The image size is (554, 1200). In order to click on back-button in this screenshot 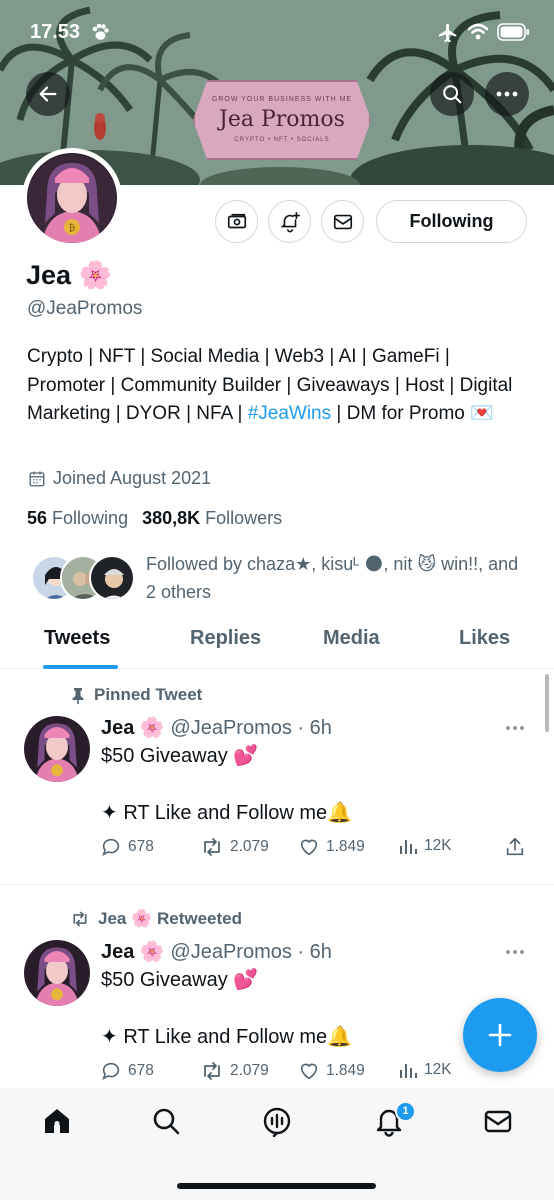, I will do `click(48, 94)`.